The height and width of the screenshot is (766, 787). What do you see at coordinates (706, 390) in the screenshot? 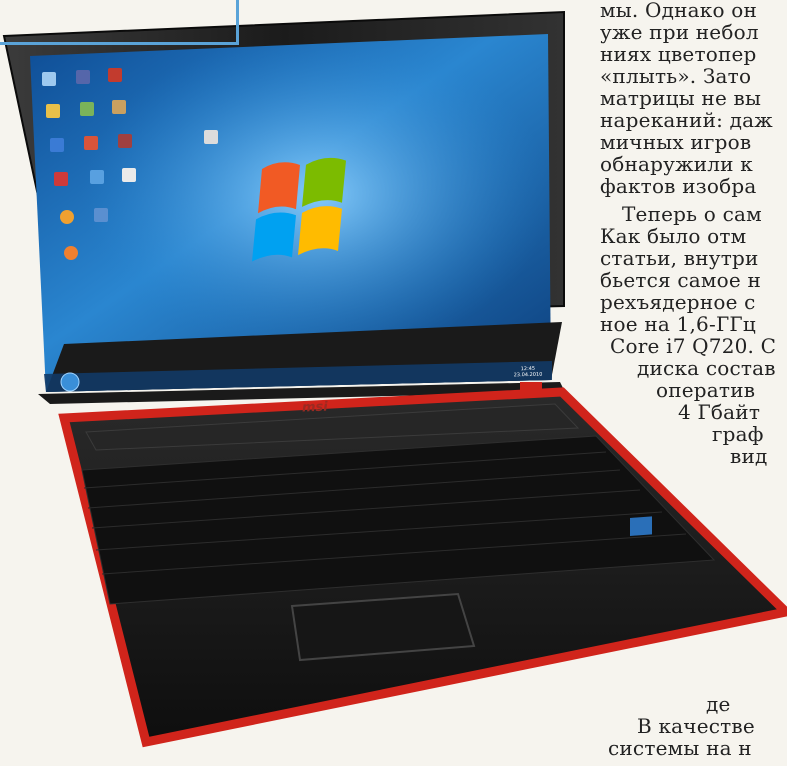
I see `article-line: оператив` at bounding box center [706, 390].